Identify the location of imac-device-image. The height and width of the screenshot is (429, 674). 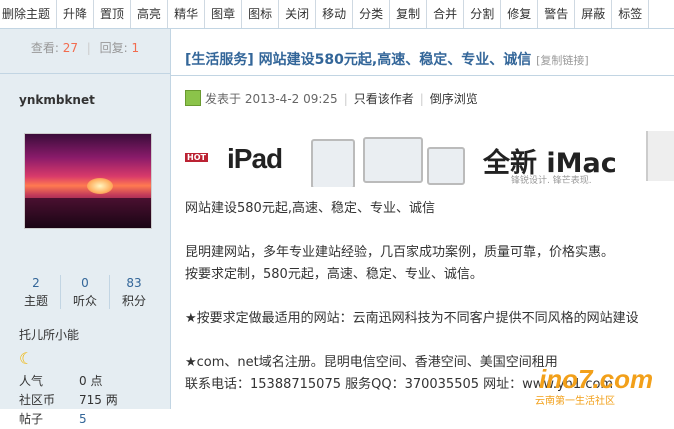
(660, 156).